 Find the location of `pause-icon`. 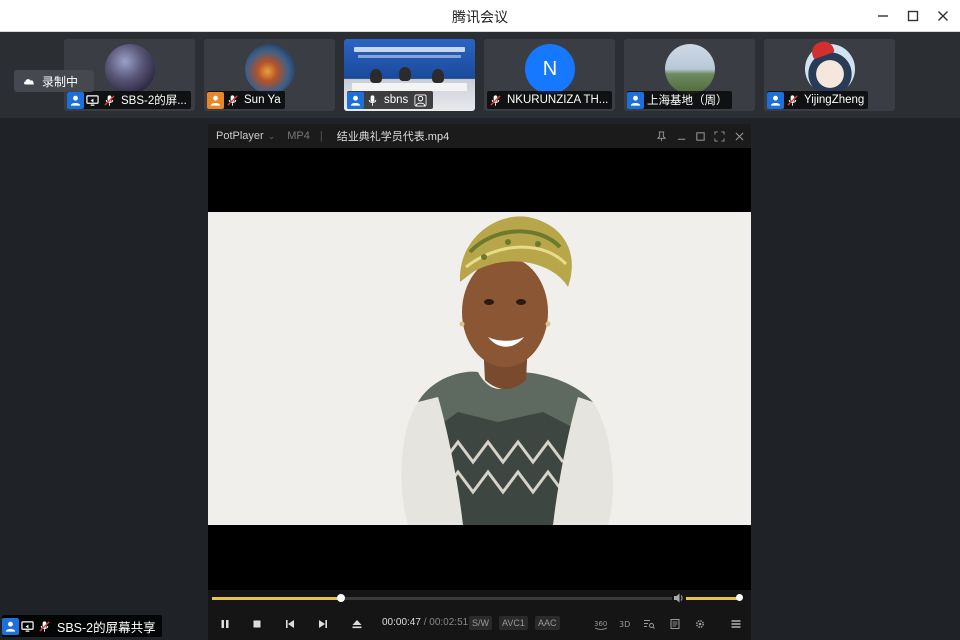

pause-icon is located at coordinates (225, 624).